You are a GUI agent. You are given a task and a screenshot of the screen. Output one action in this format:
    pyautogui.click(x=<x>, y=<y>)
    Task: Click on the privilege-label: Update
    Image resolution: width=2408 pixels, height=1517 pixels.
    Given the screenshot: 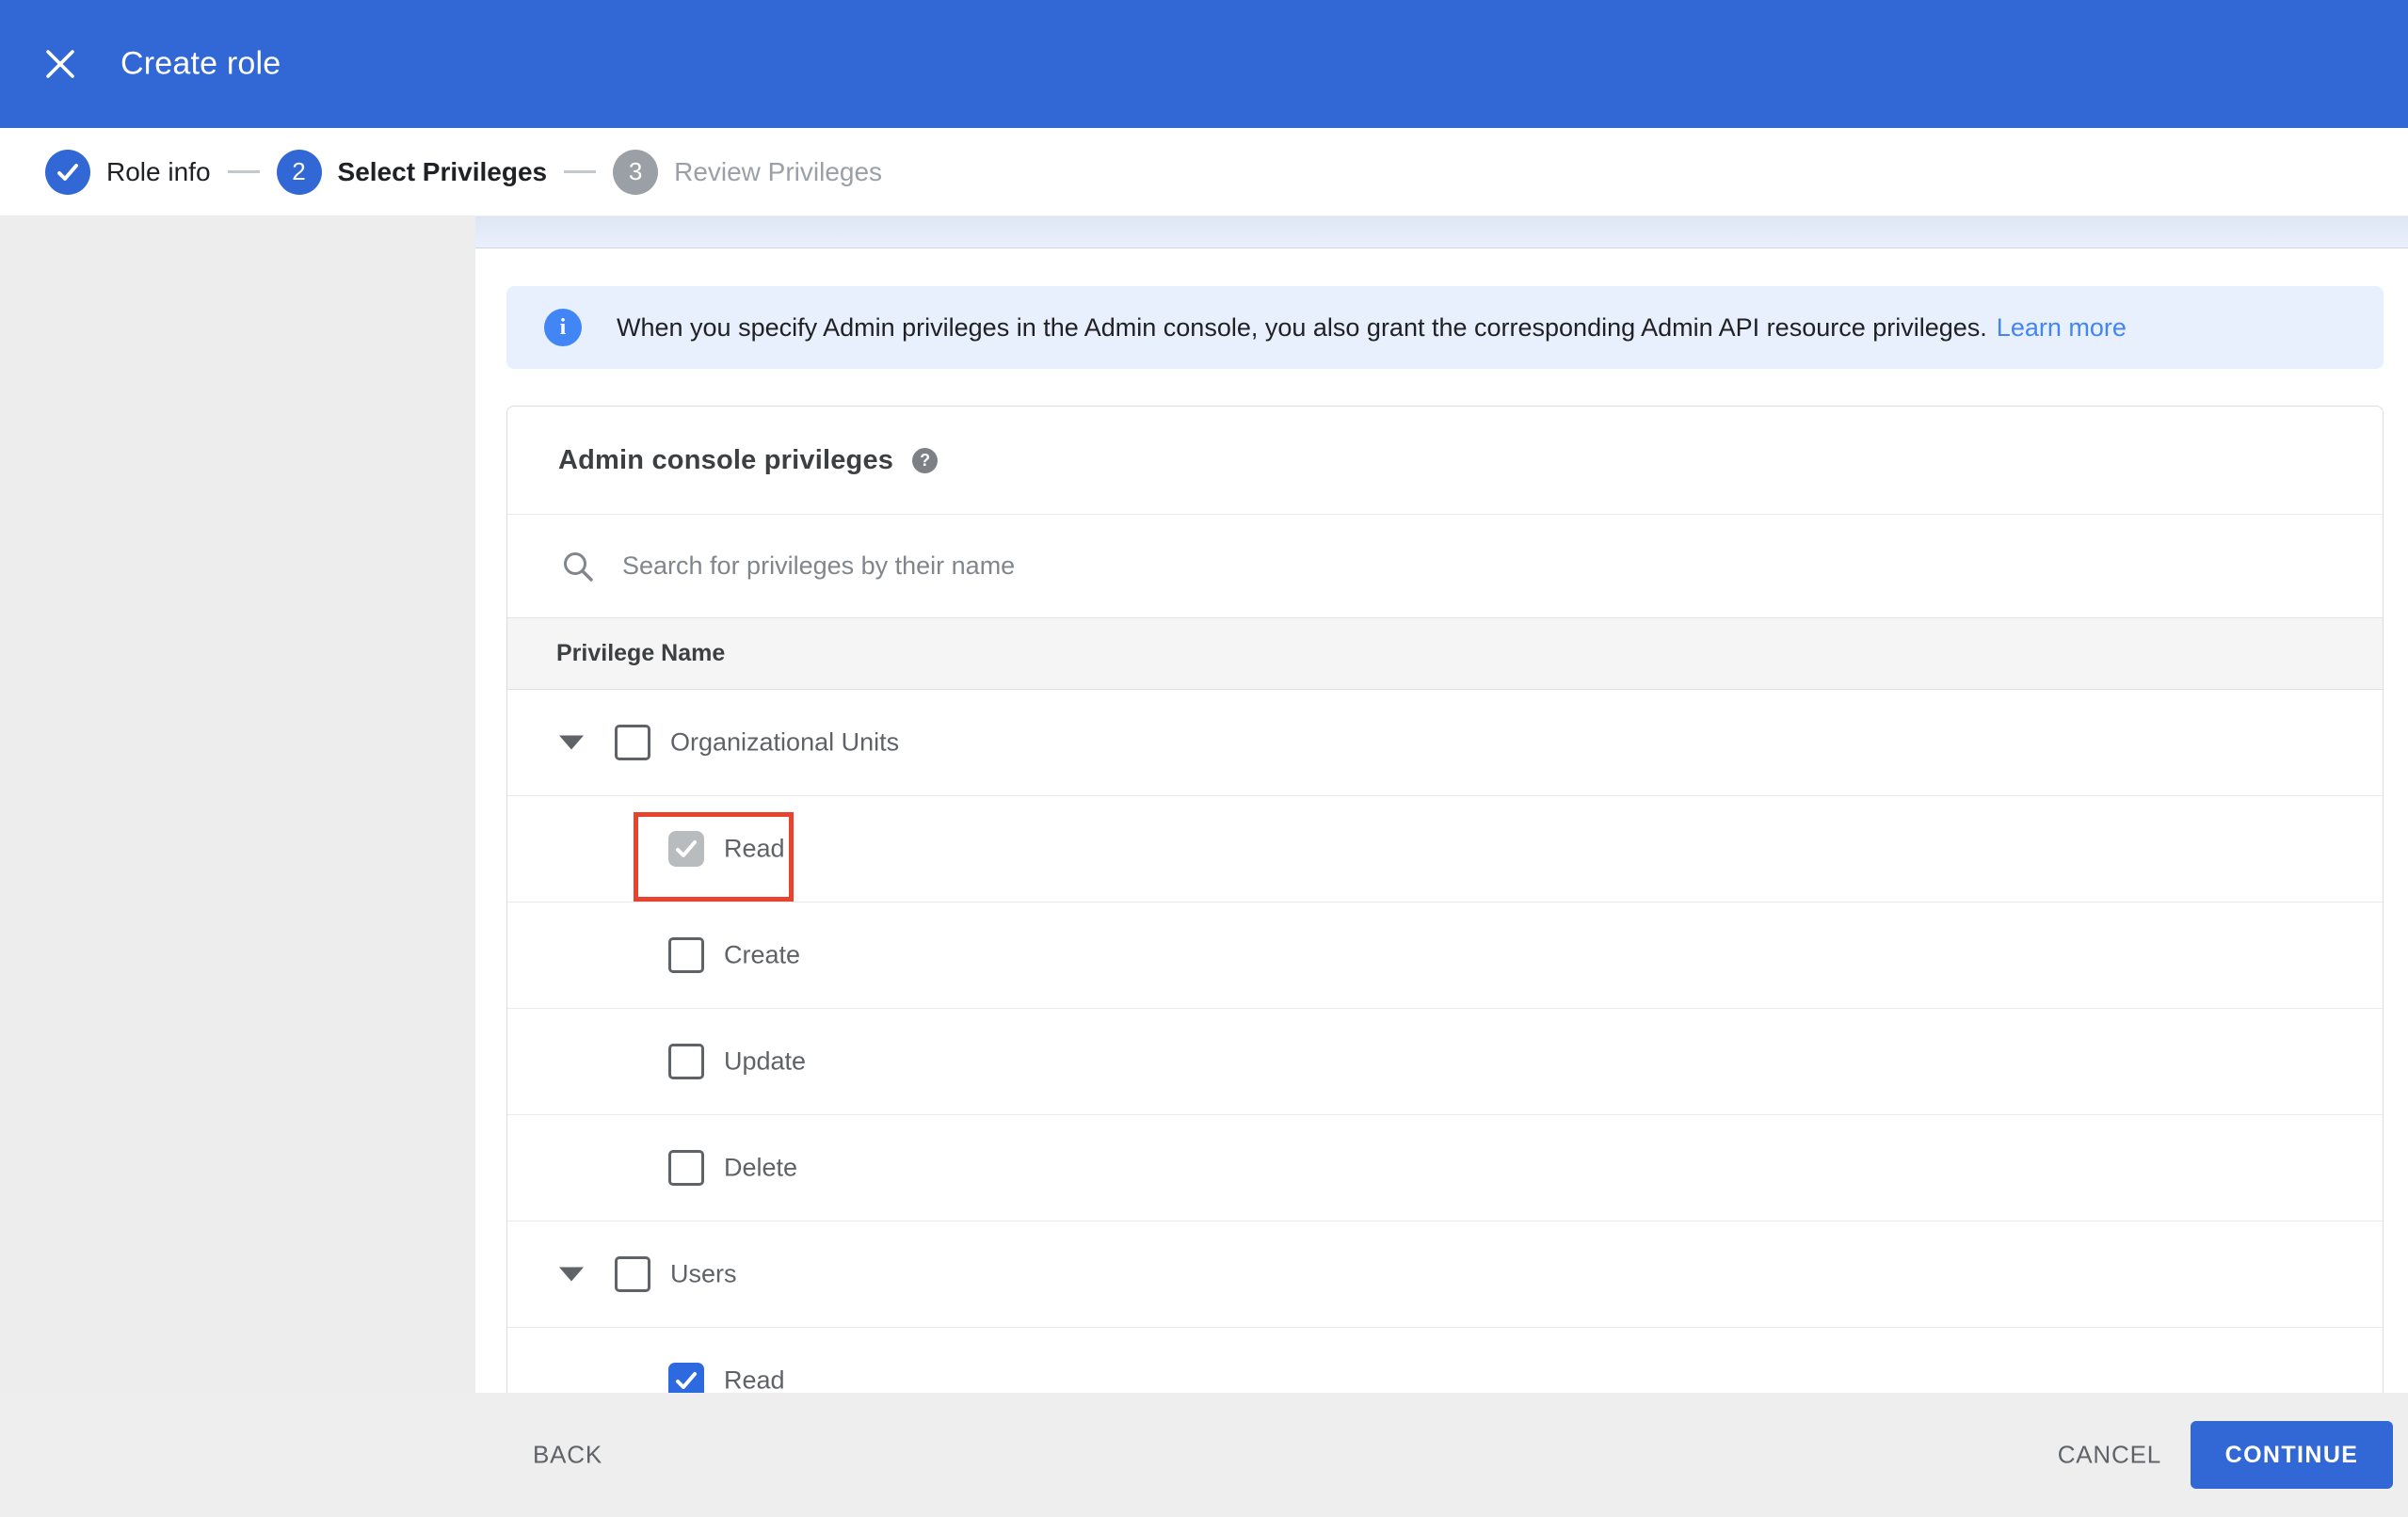 What is the action you would take?
    pyautogui.click(x=765, y=1061)
    